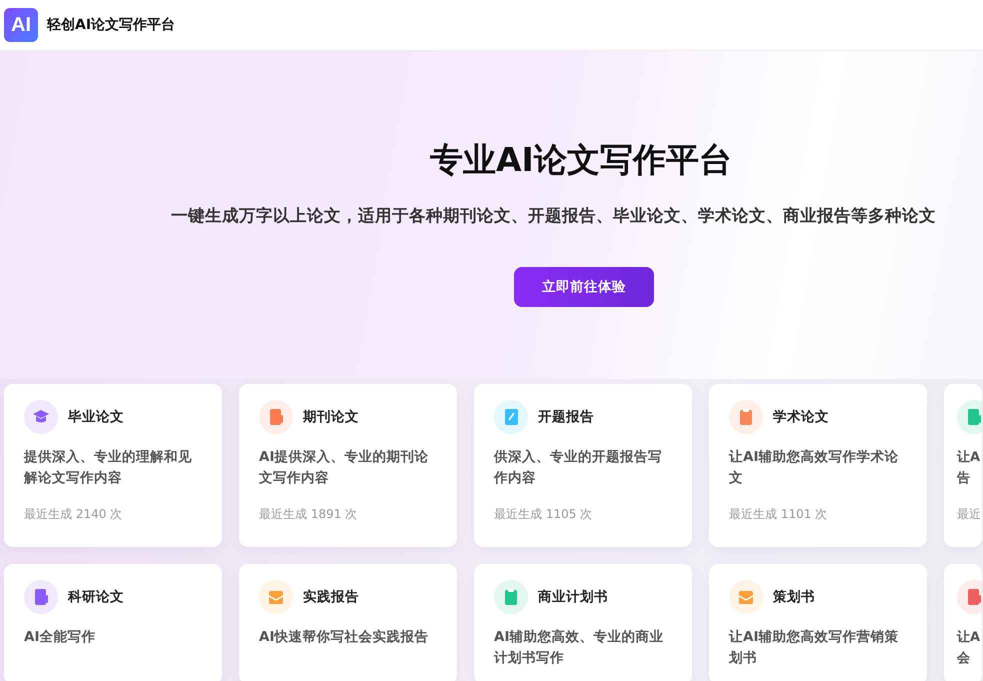  Describe the element at coordinates (581, 160) in the screenshot. I see `hero-title: 专业AI论文写作平台` at that location.